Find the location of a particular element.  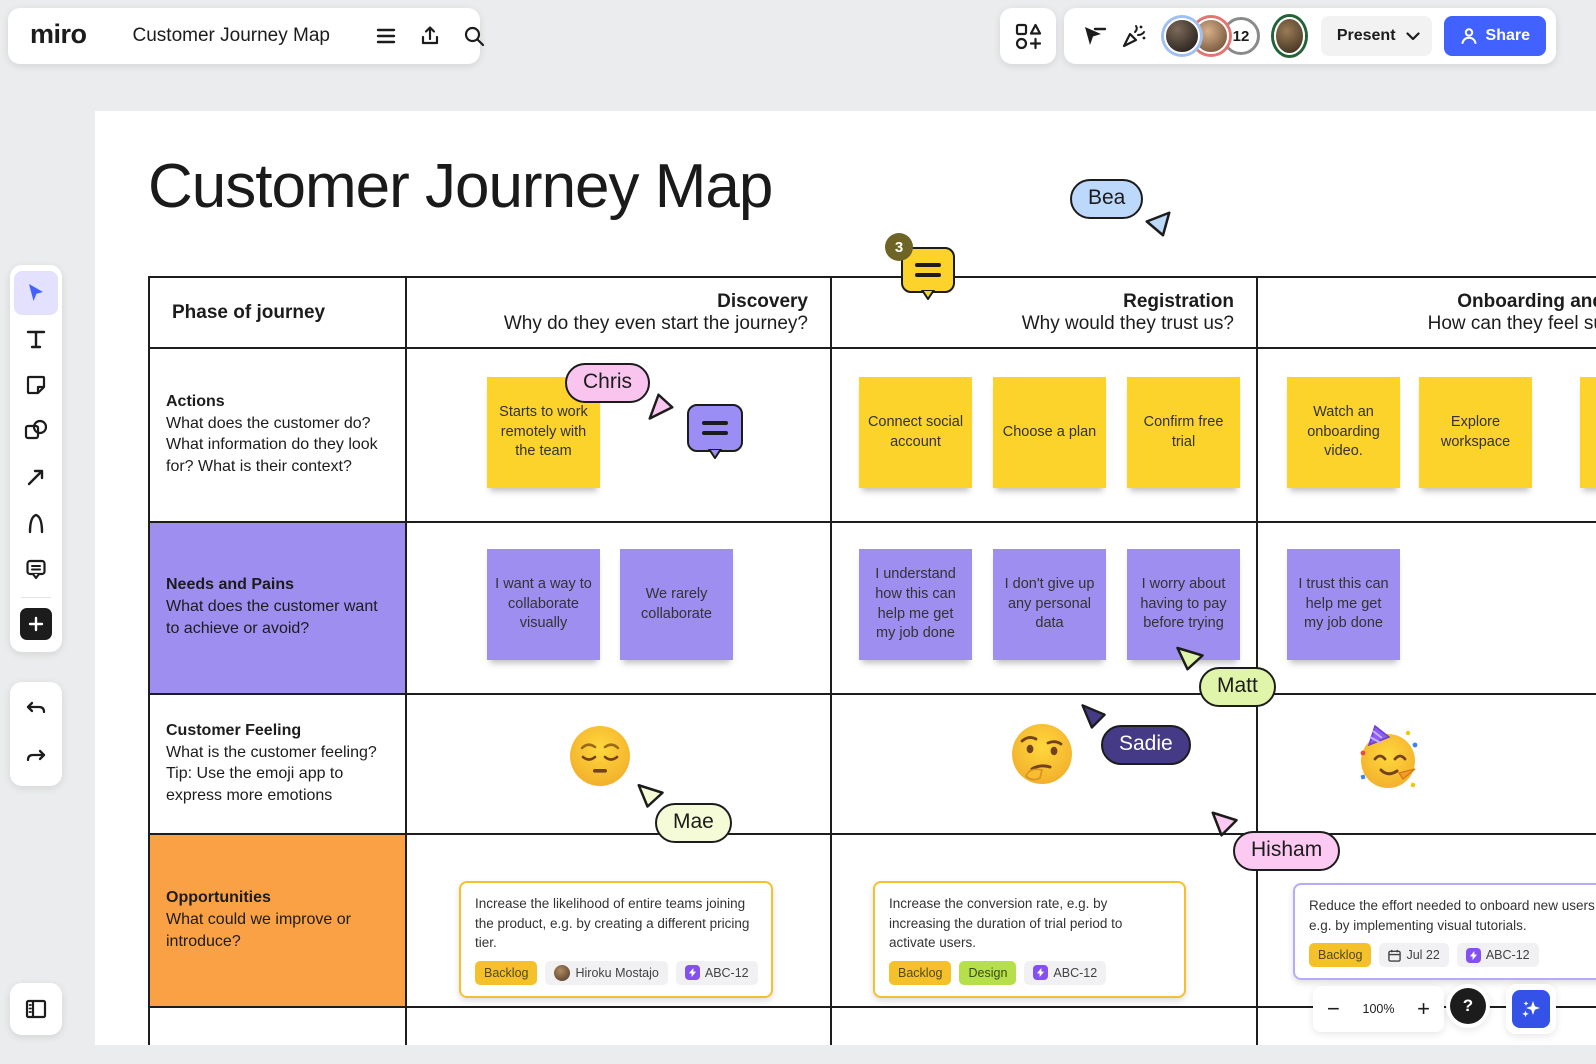

frames-panel-button is located at coordinates (36, 1009).